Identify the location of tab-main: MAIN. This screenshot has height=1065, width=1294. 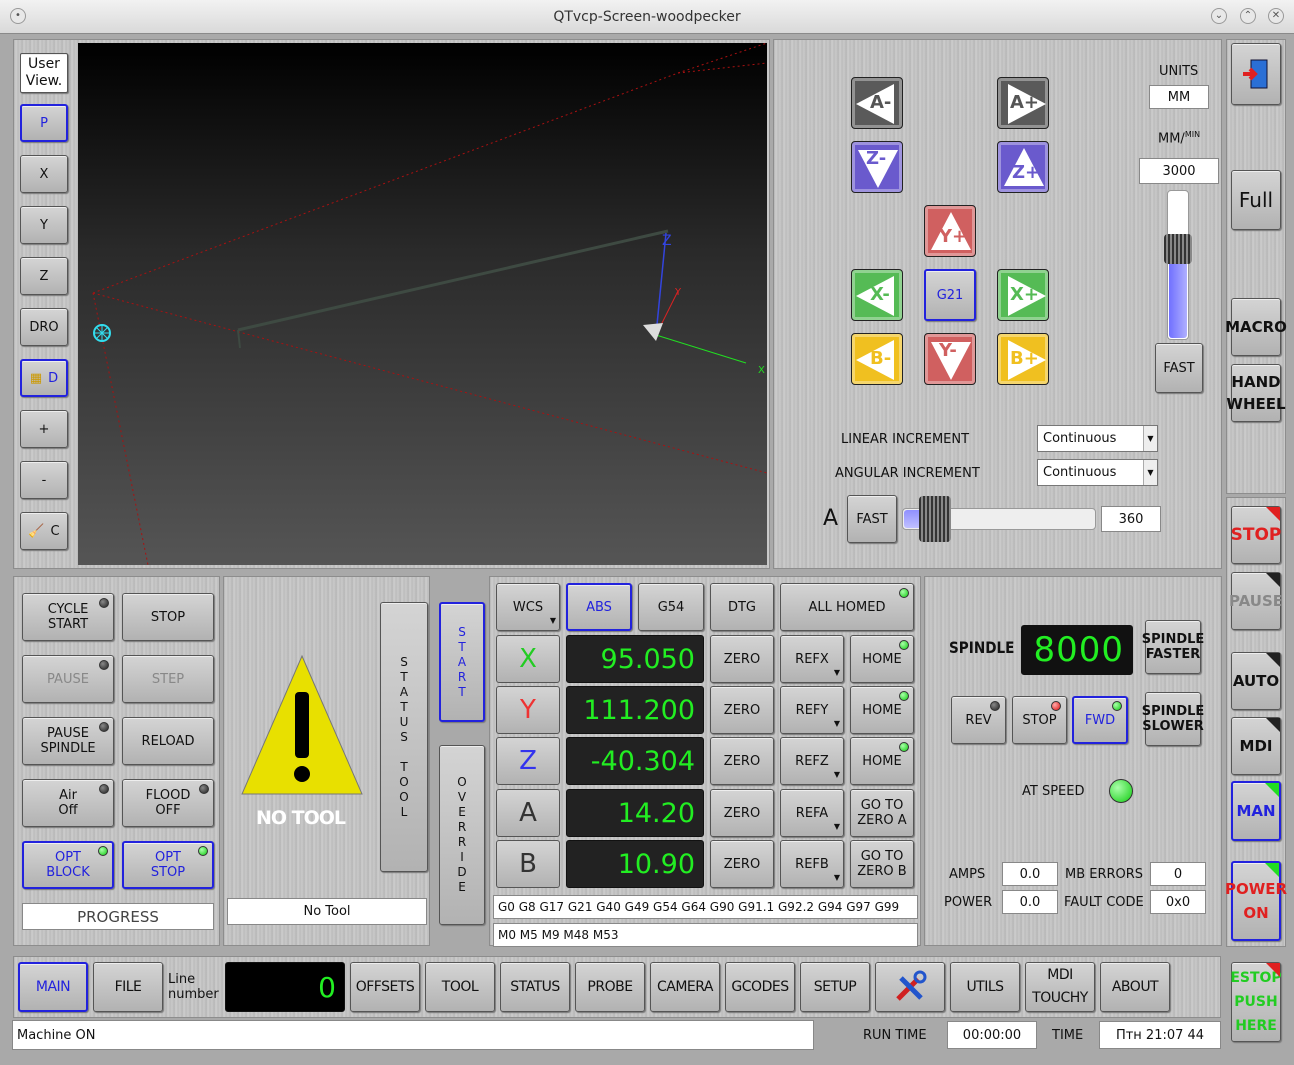
(53, 987).